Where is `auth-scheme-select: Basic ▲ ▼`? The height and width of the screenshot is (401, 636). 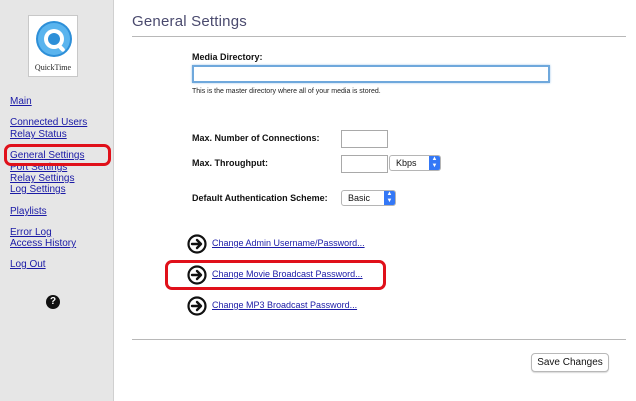 auth-scheme-select: Basic ▲ ▼ is located at coordinates (368, 198).